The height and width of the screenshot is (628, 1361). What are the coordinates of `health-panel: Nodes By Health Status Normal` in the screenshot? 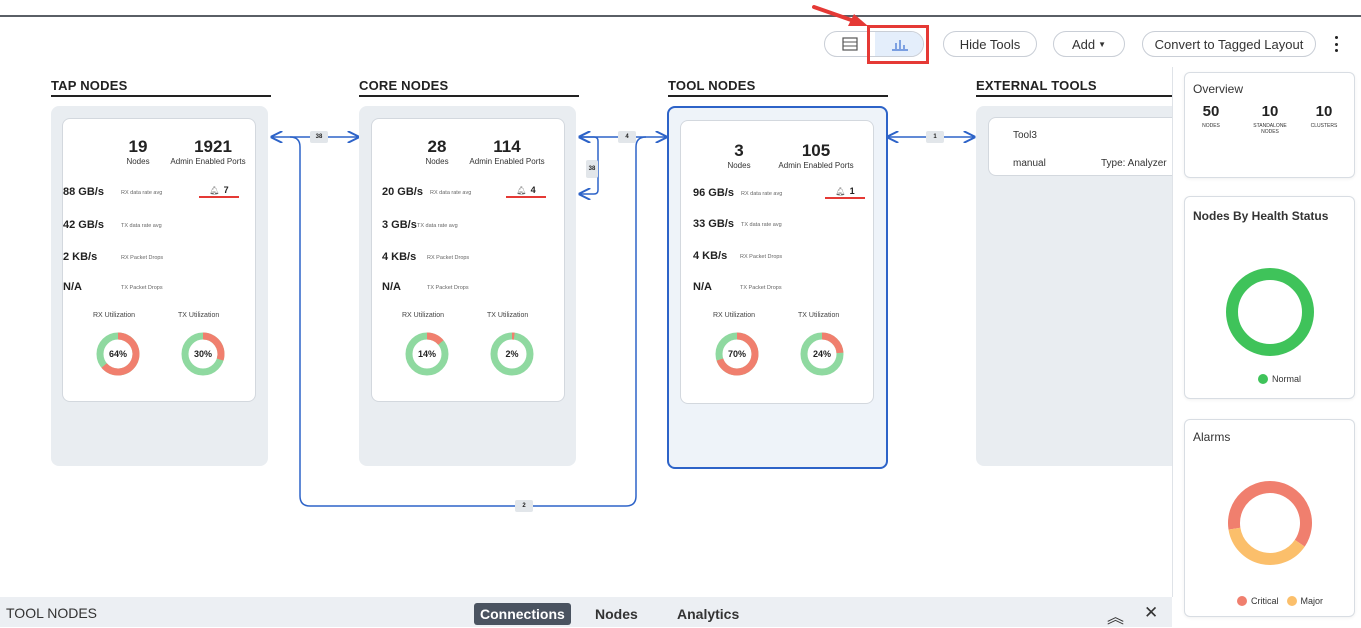 It's located at (1269, 297).